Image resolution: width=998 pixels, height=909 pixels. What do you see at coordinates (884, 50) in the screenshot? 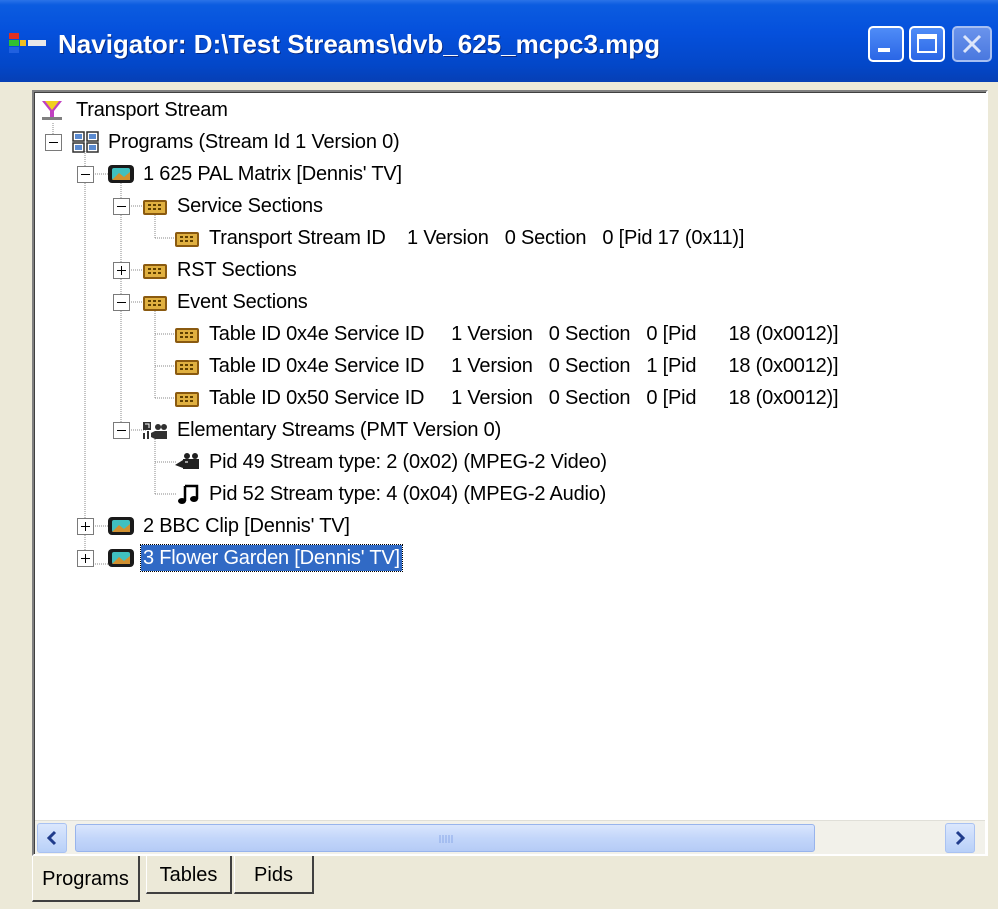
I see `minimize-icon` at bounding box center [884, 50].